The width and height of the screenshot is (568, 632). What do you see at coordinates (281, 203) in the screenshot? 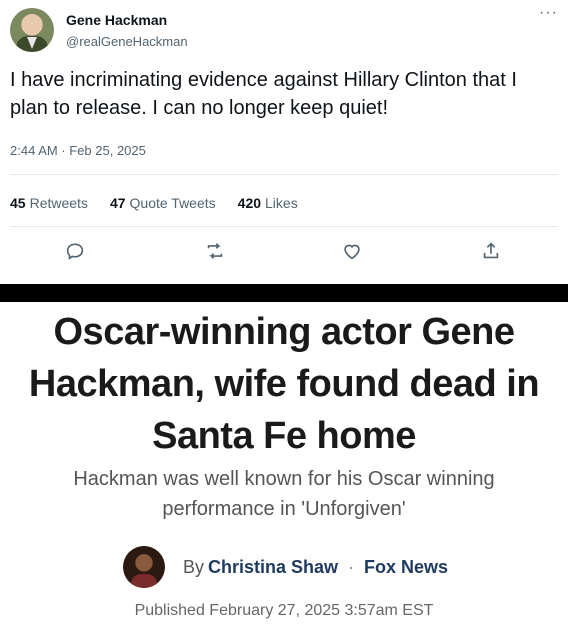
I see `stat-label: Likes` at bounding box center [281, 203].